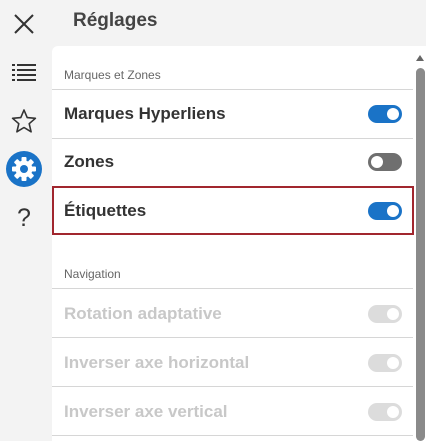 This screenshot has height=441, width=426. Describe the element at coordinates (157, 362) in the screenshot. I see `setting-label: Inverser axe horizontal` at that location.